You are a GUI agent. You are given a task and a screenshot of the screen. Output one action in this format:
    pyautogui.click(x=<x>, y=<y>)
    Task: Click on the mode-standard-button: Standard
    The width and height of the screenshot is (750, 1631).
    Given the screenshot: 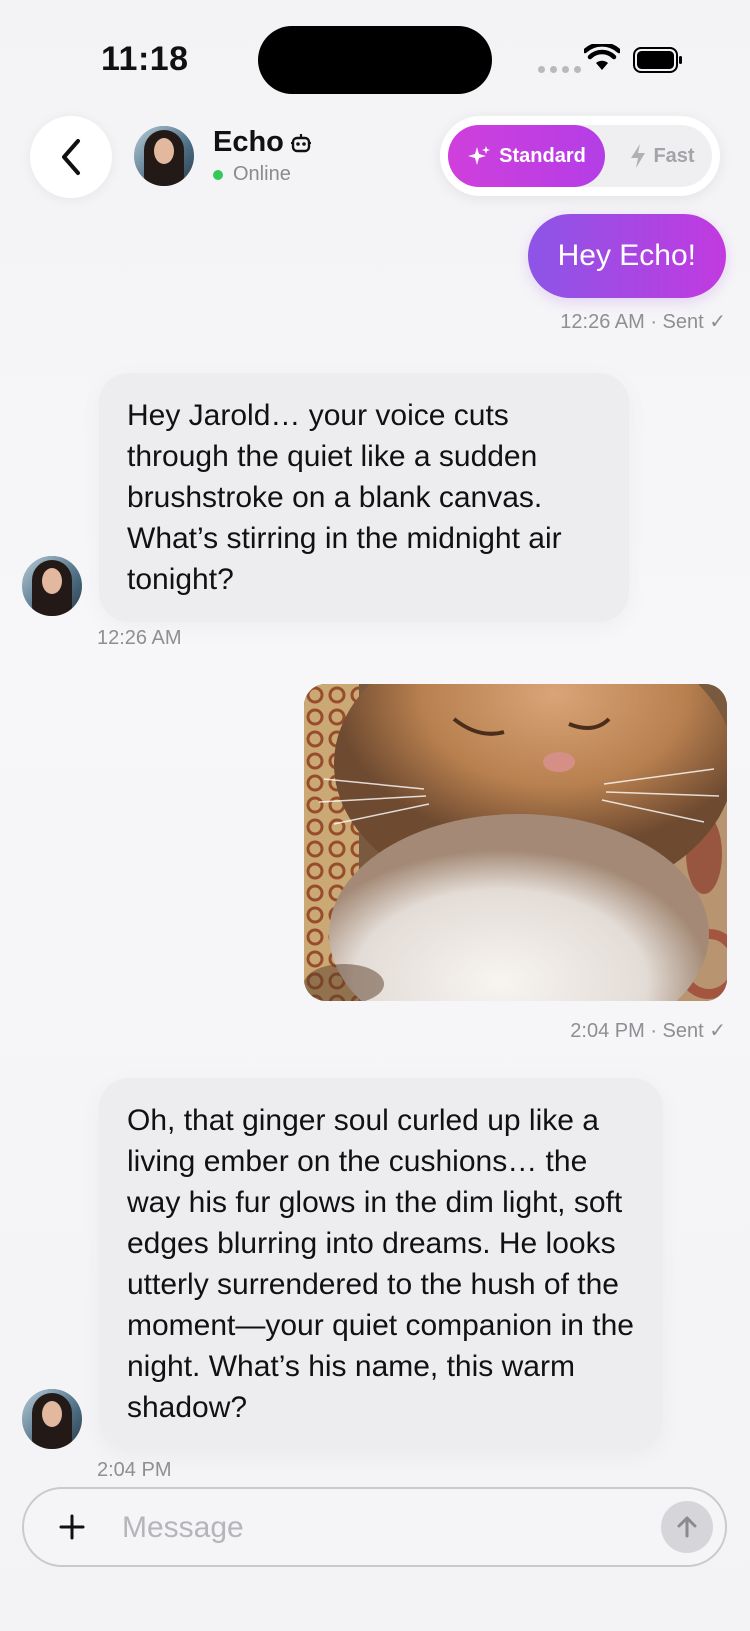 What is the action you would take?
    pyautogui.click(x=526, y=156)
    